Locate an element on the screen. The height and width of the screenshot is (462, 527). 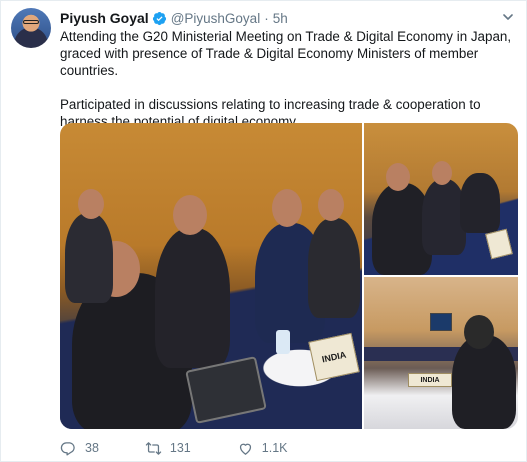
person-seated-2-head is located at coordinates (442, 173).